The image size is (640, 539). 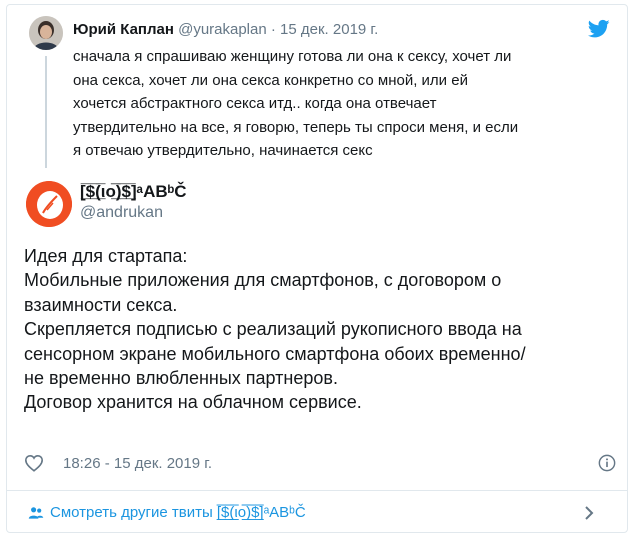 I want to click on tweet-text-line: Идея для стартапа:, so click(x=106, y=256).